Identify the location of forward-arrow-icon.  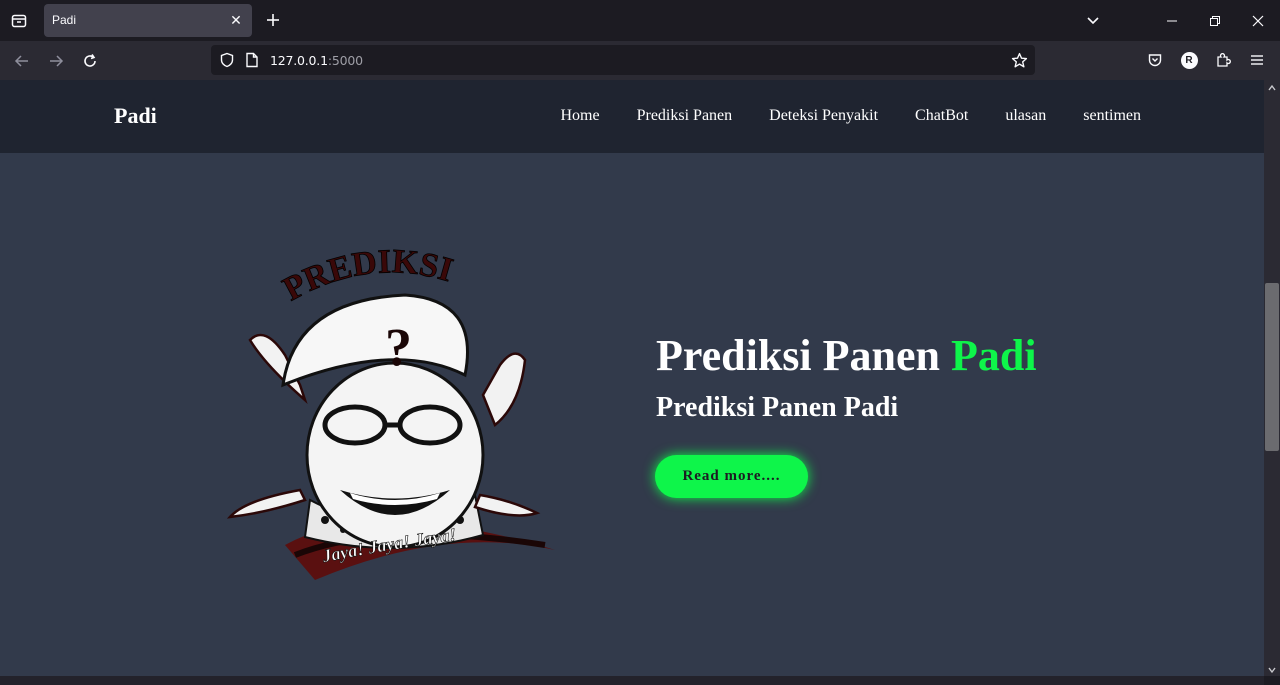
(57, 61).